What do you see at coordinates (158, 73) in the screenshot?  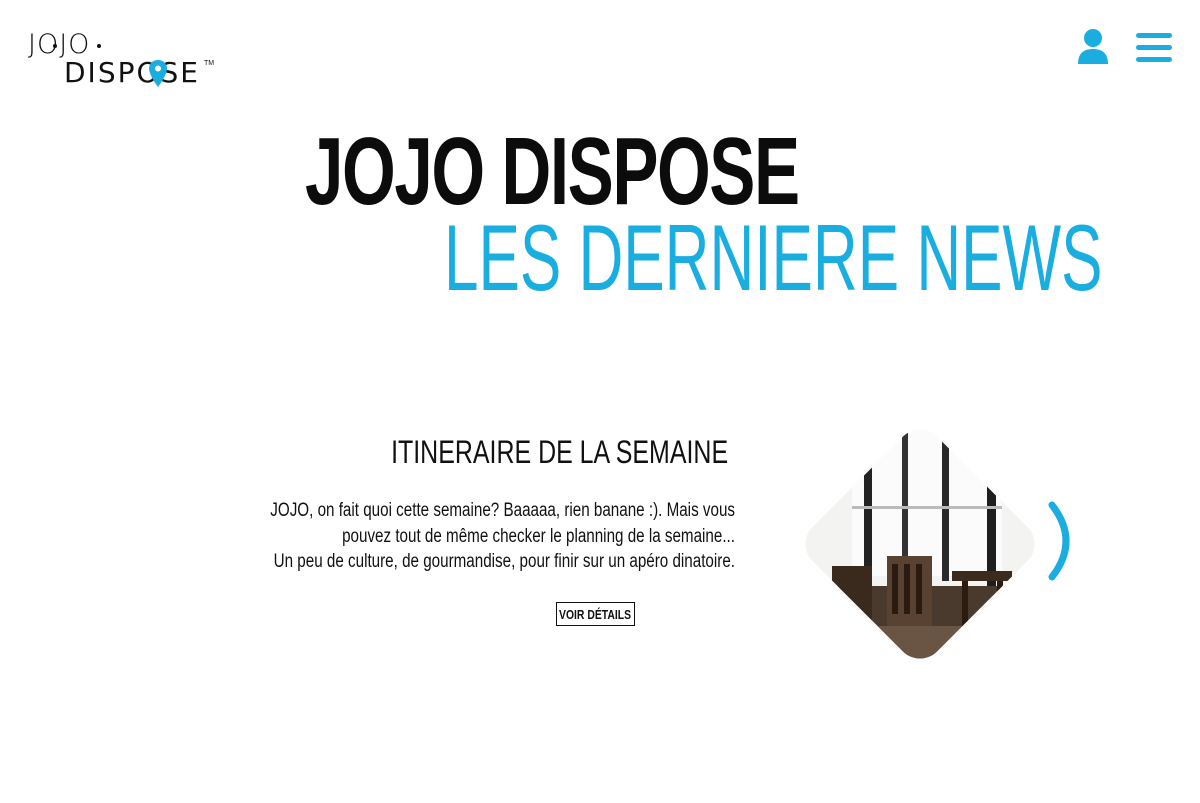 I see `map-pin-icon` at bounding box center [158, 73].